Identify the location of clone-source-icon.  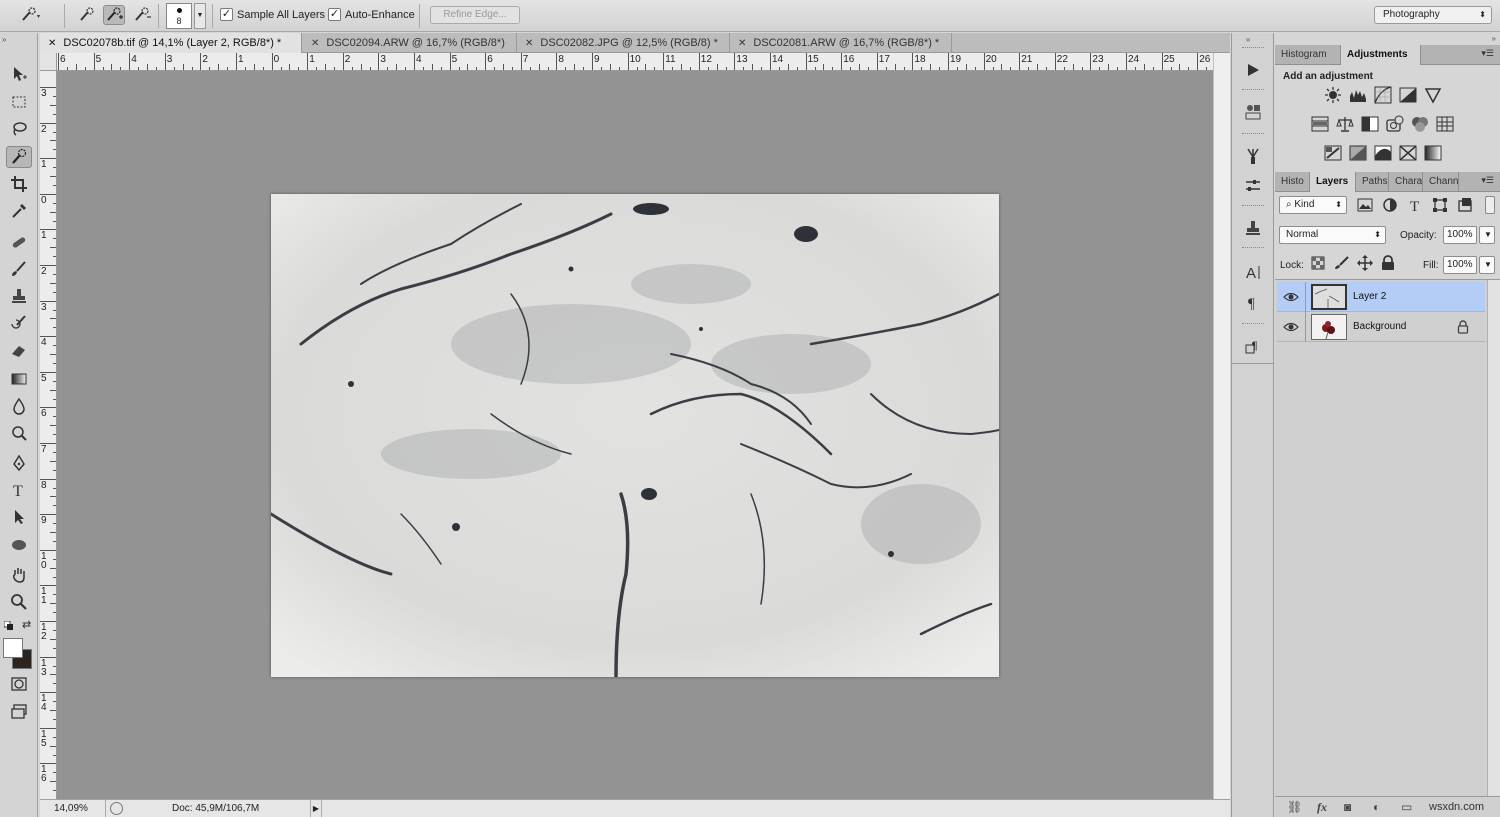
(1253, 228).